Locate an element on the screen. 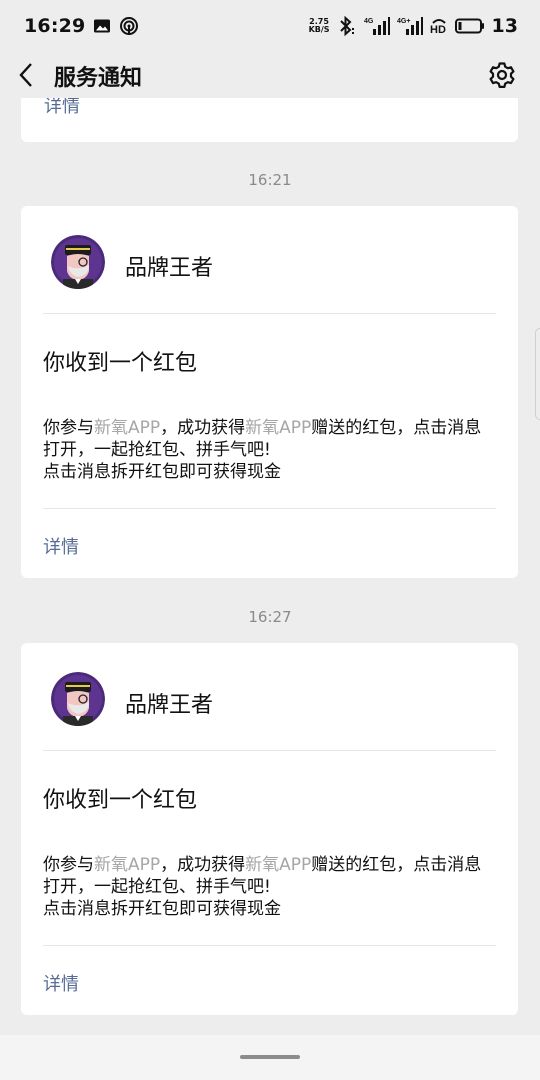  gear-icon is located at coordinates (502, 75).